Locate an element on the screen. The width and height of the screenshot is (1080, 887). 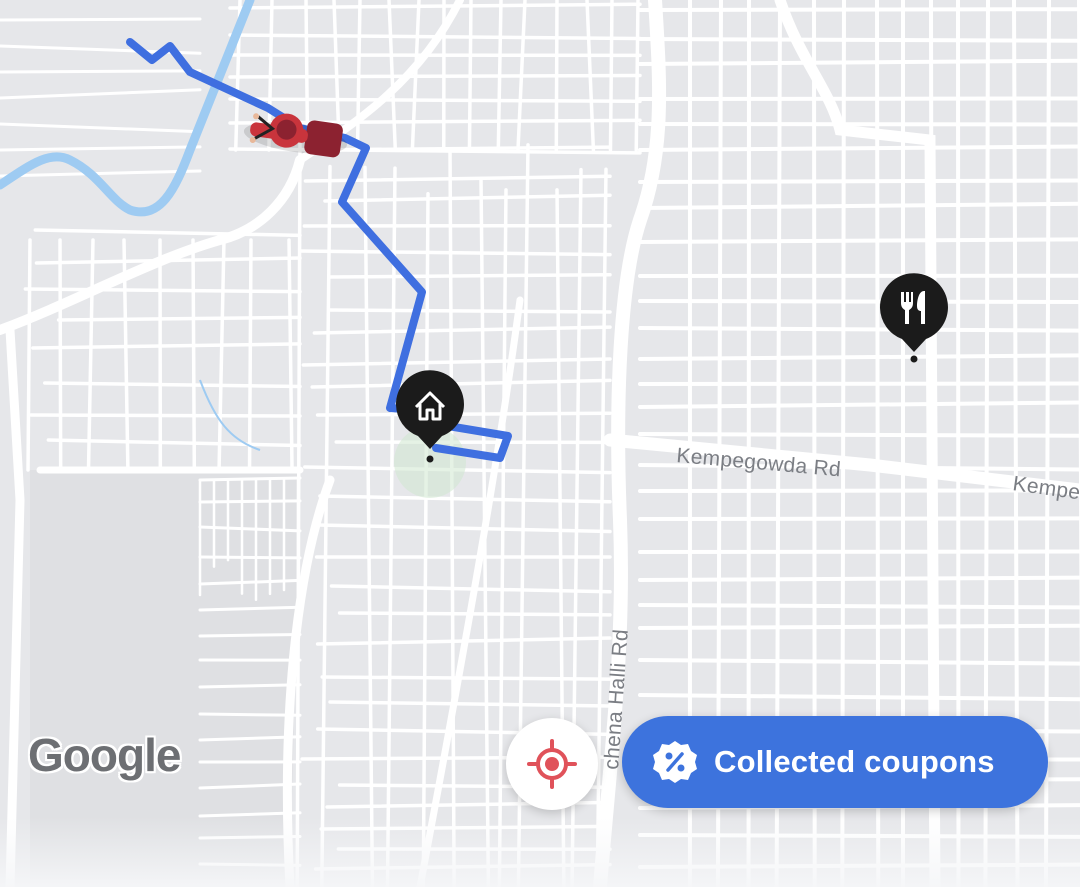
crosshair-target-icon is located at coordinates (552, 764).